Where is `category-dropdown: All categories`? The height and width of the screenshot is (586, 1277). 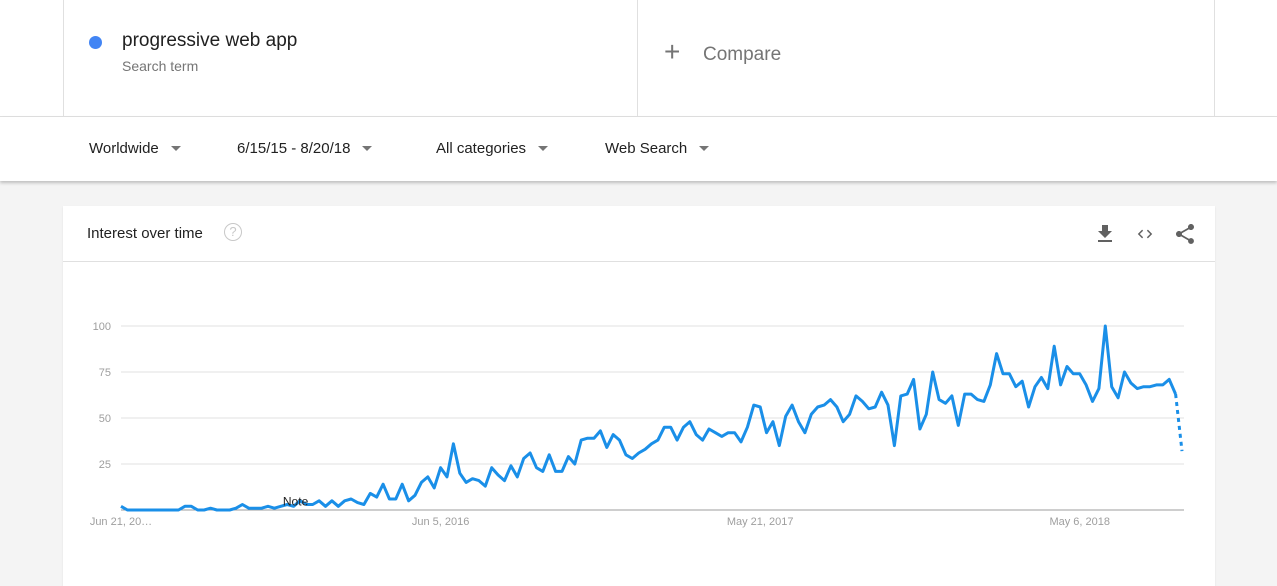
category-dropdown: All categories is located at coordinates (492, 148).